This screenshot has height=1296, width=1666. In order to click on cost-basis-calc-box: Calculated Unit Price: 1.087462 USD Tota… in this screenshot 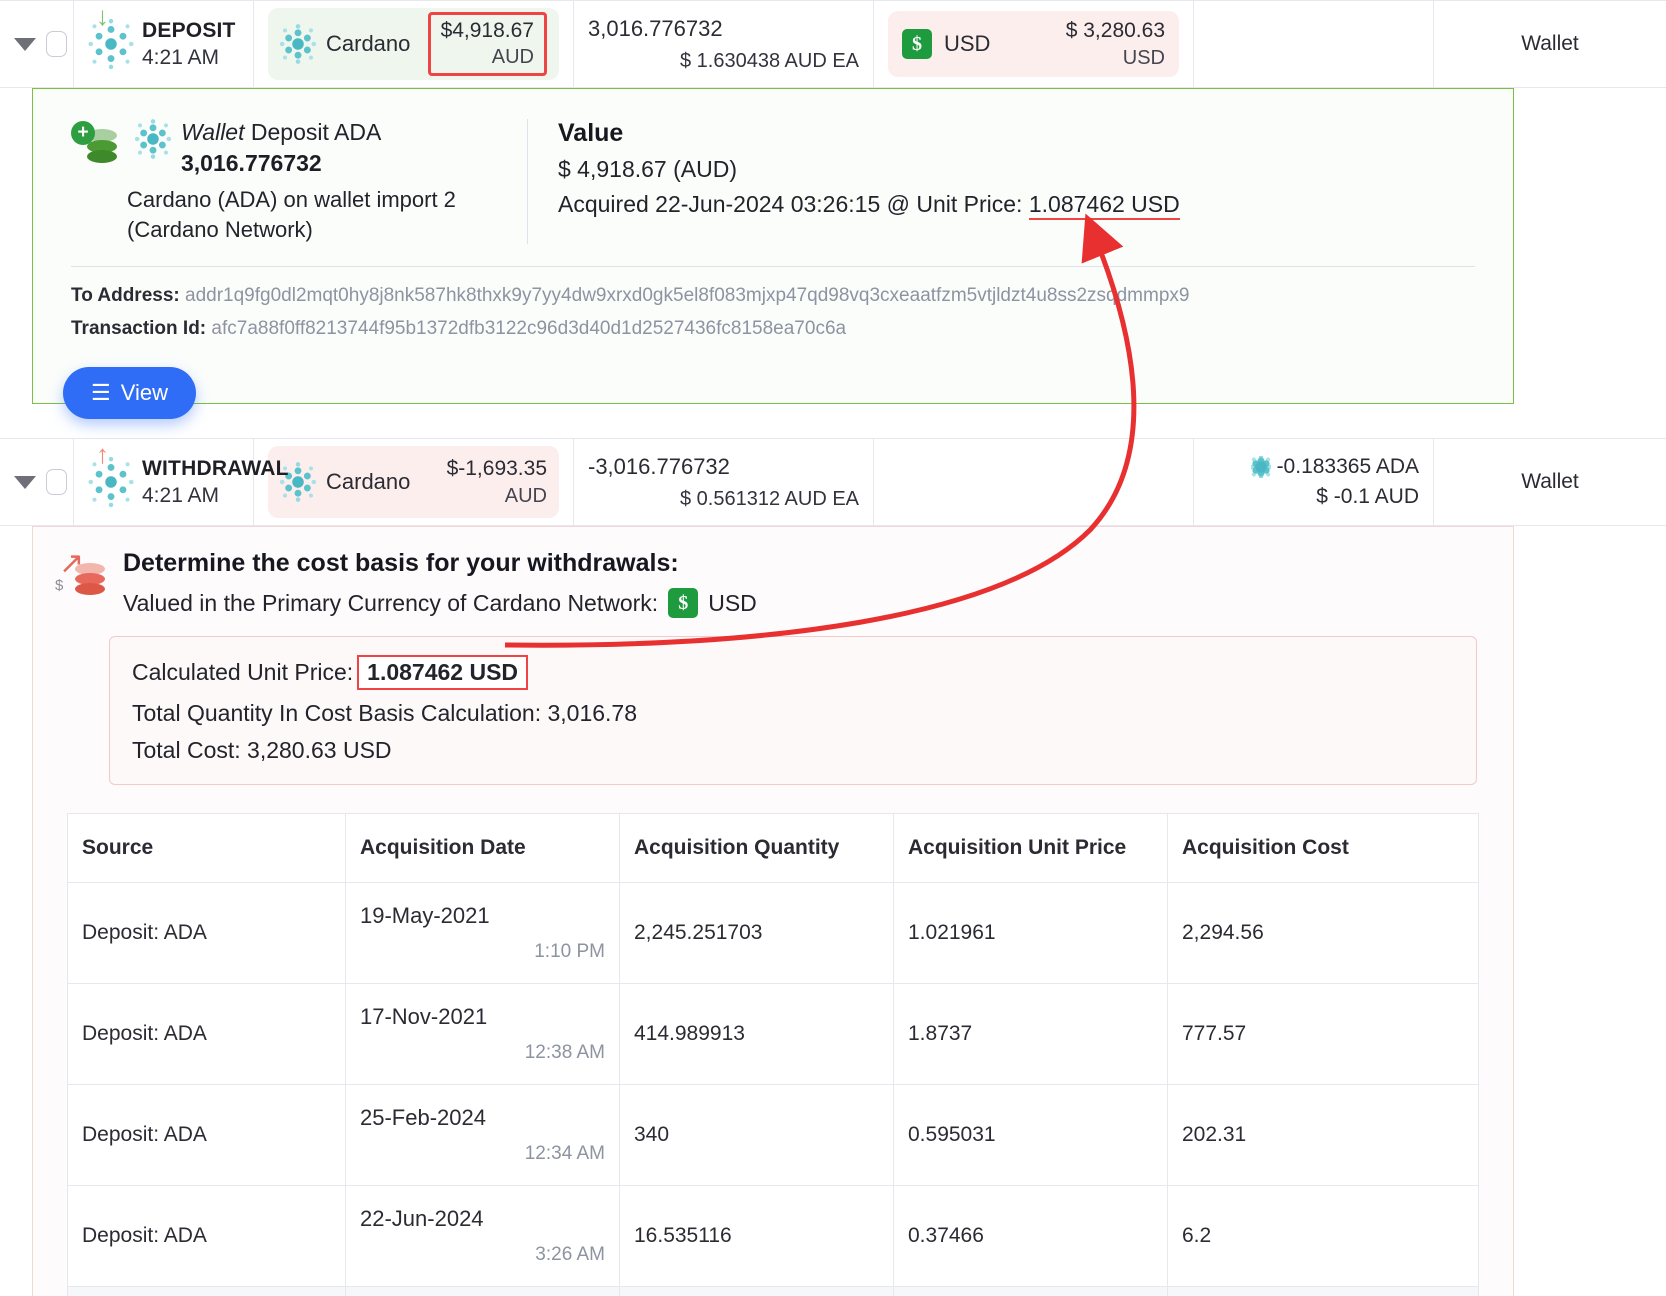, I will do `click(793, 711)`.